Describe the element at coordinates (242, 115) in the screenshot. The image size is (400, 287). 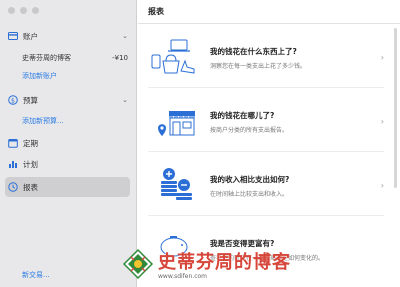
I see `report-question: 我的钱花在哪儿了?` at that location.